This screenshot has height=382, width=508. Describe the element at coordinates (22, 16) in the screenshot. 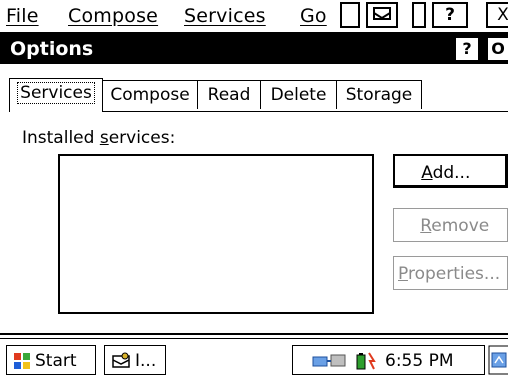

I see `menu-file: File` at that location.